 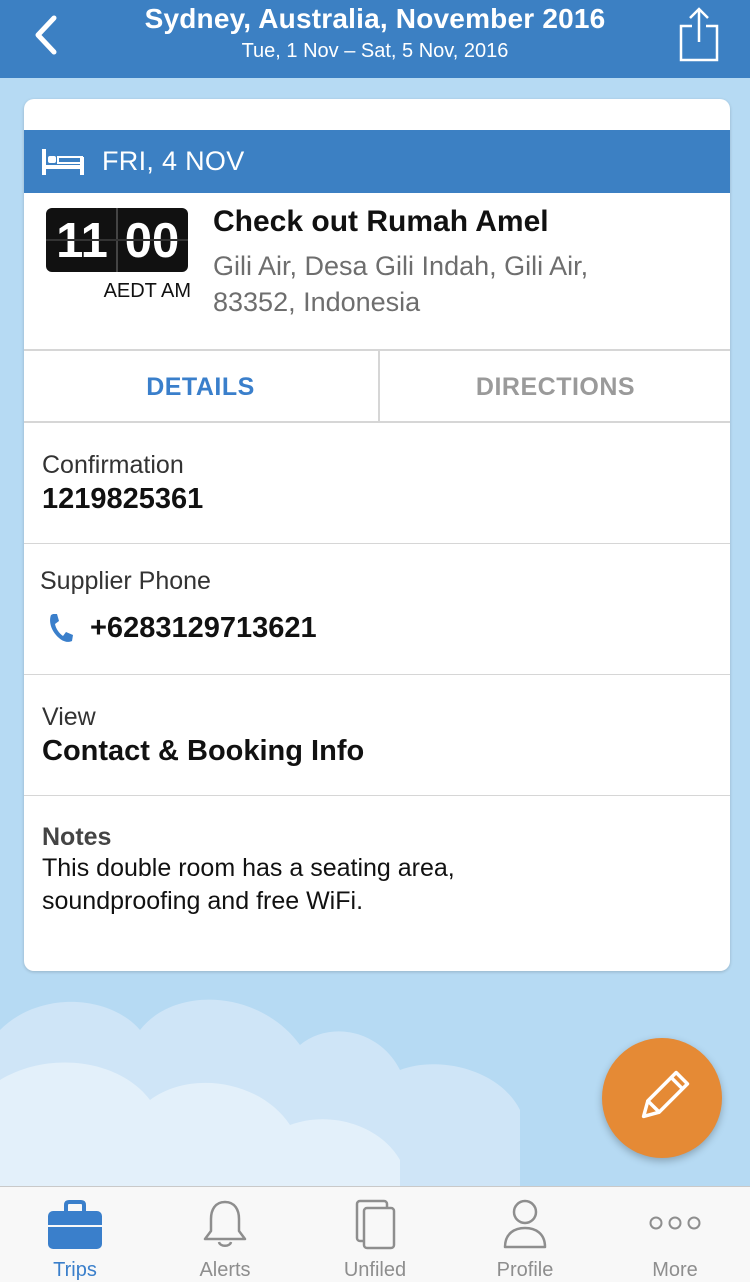 What do you see at coordinates (377, 161) in the screenshot?
I see `day-header: FRI, 4 NOV` at bounding box center [377, 161].